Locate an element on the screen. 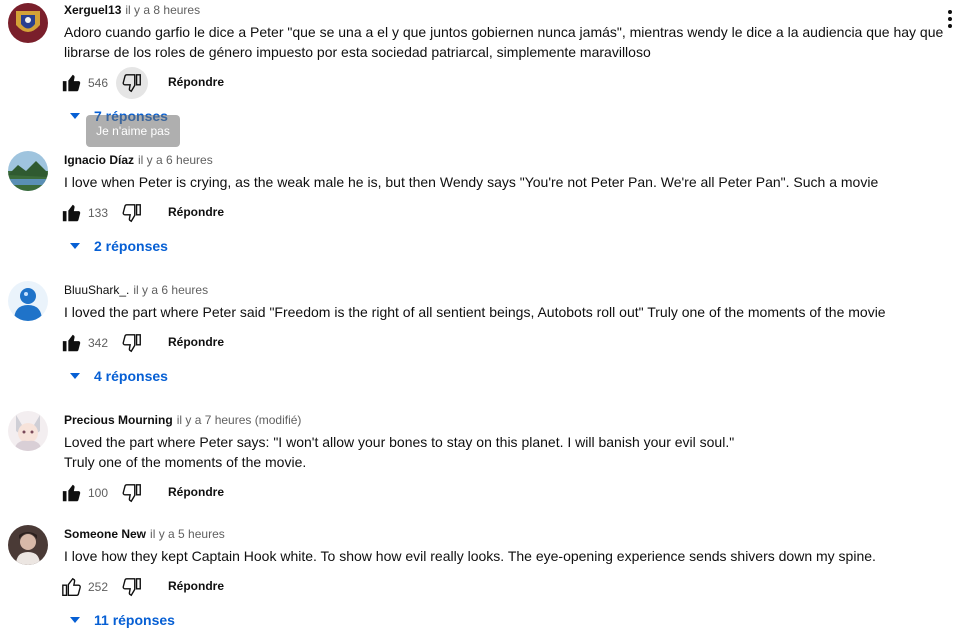  comment-header: Xerguel13 il y a 8 heures is located at coordinates (132, 10).